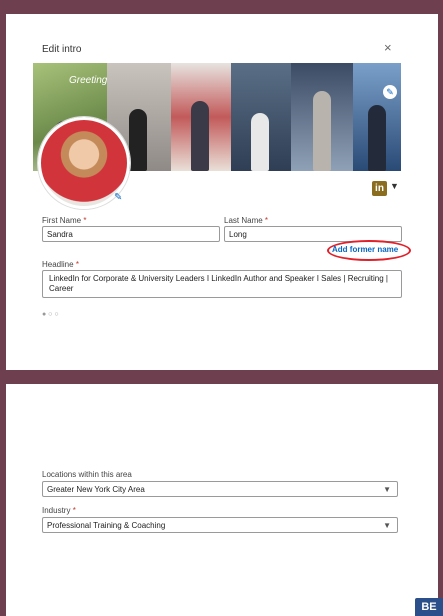 This screenshot has width=443, height=616. I want to click on banner-edit-pencil-icon: ✎, so click(390, 92).